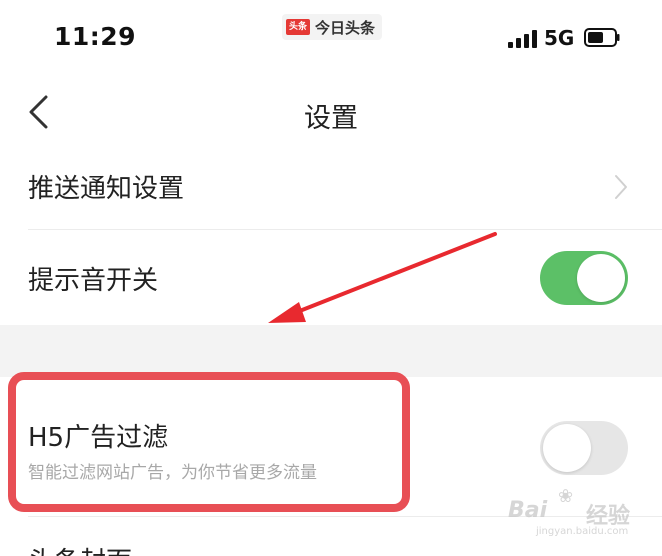  Describe the element at coordinates (106, 189) in the screenshot. I see `push-label: 推送通知设置` at that location.